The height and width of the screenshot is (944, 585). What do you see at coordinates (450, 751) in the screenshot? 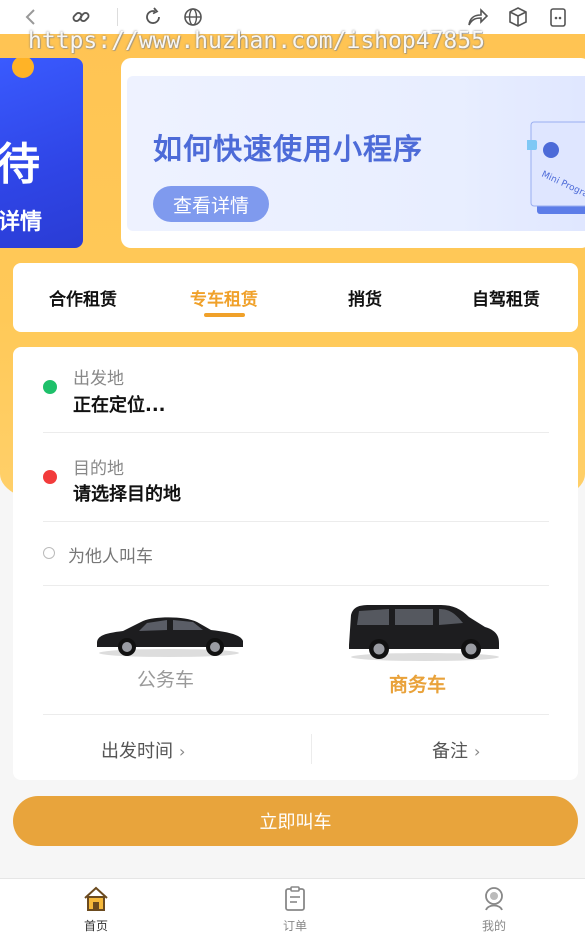
I see `remark-label: 备注` at bounding box center [450, 751].